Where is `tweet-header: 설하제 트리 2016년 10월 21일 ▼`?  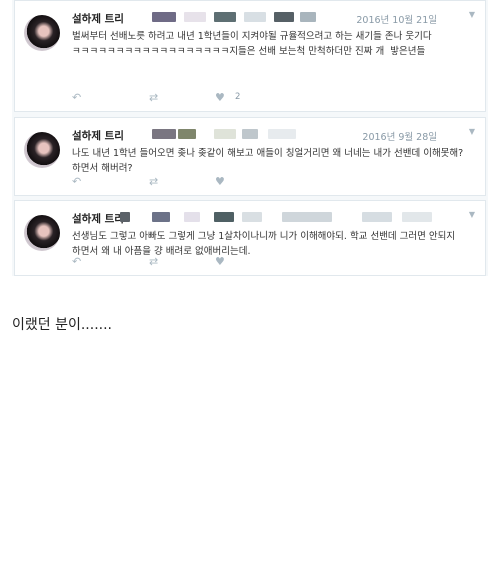
tweet-header: 설하제 트리 2016년 10월 21일 ▼ is located at coordinates (274, 18).